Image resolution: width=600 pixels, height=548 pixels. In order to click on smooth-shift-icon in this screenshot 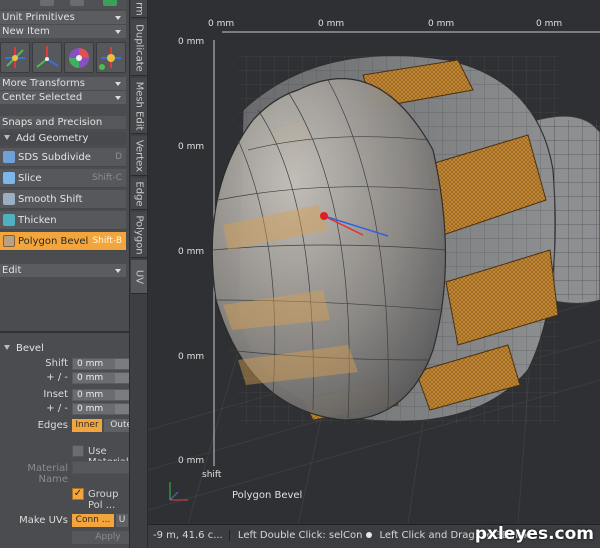, I will do `click(9, 199)`.